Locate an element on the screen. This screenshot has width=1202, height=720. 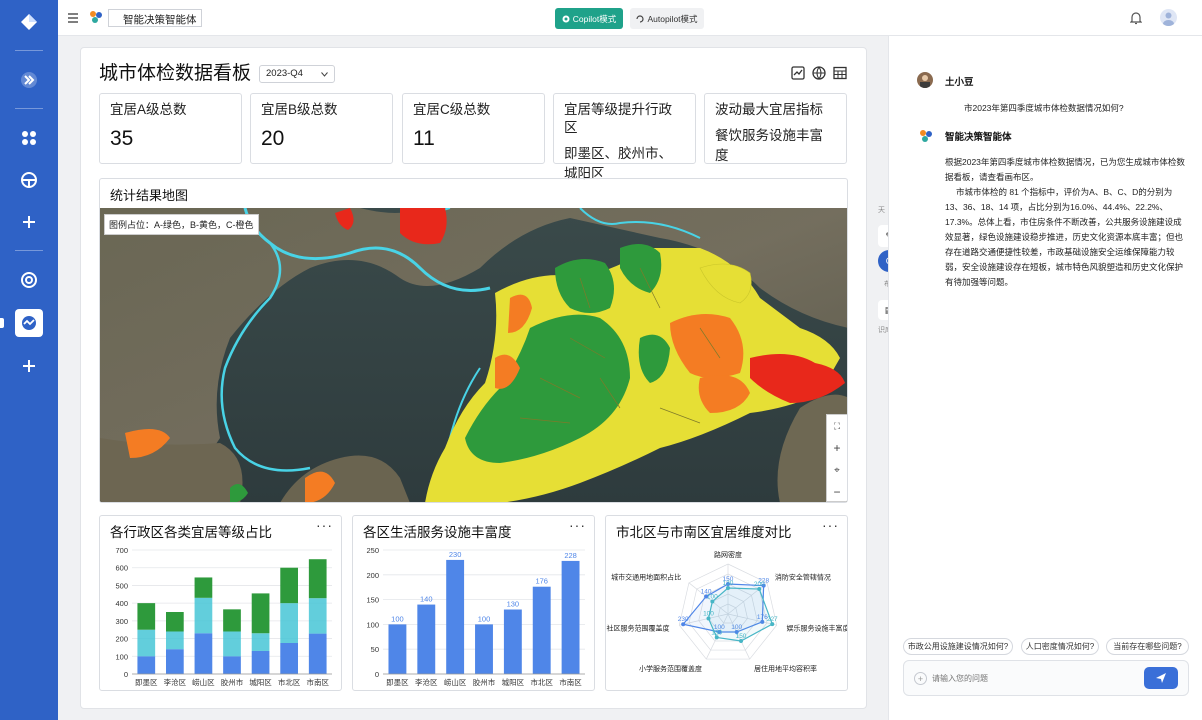
radar-axis-label: 路网密度 is located at coordinates (728, 554).